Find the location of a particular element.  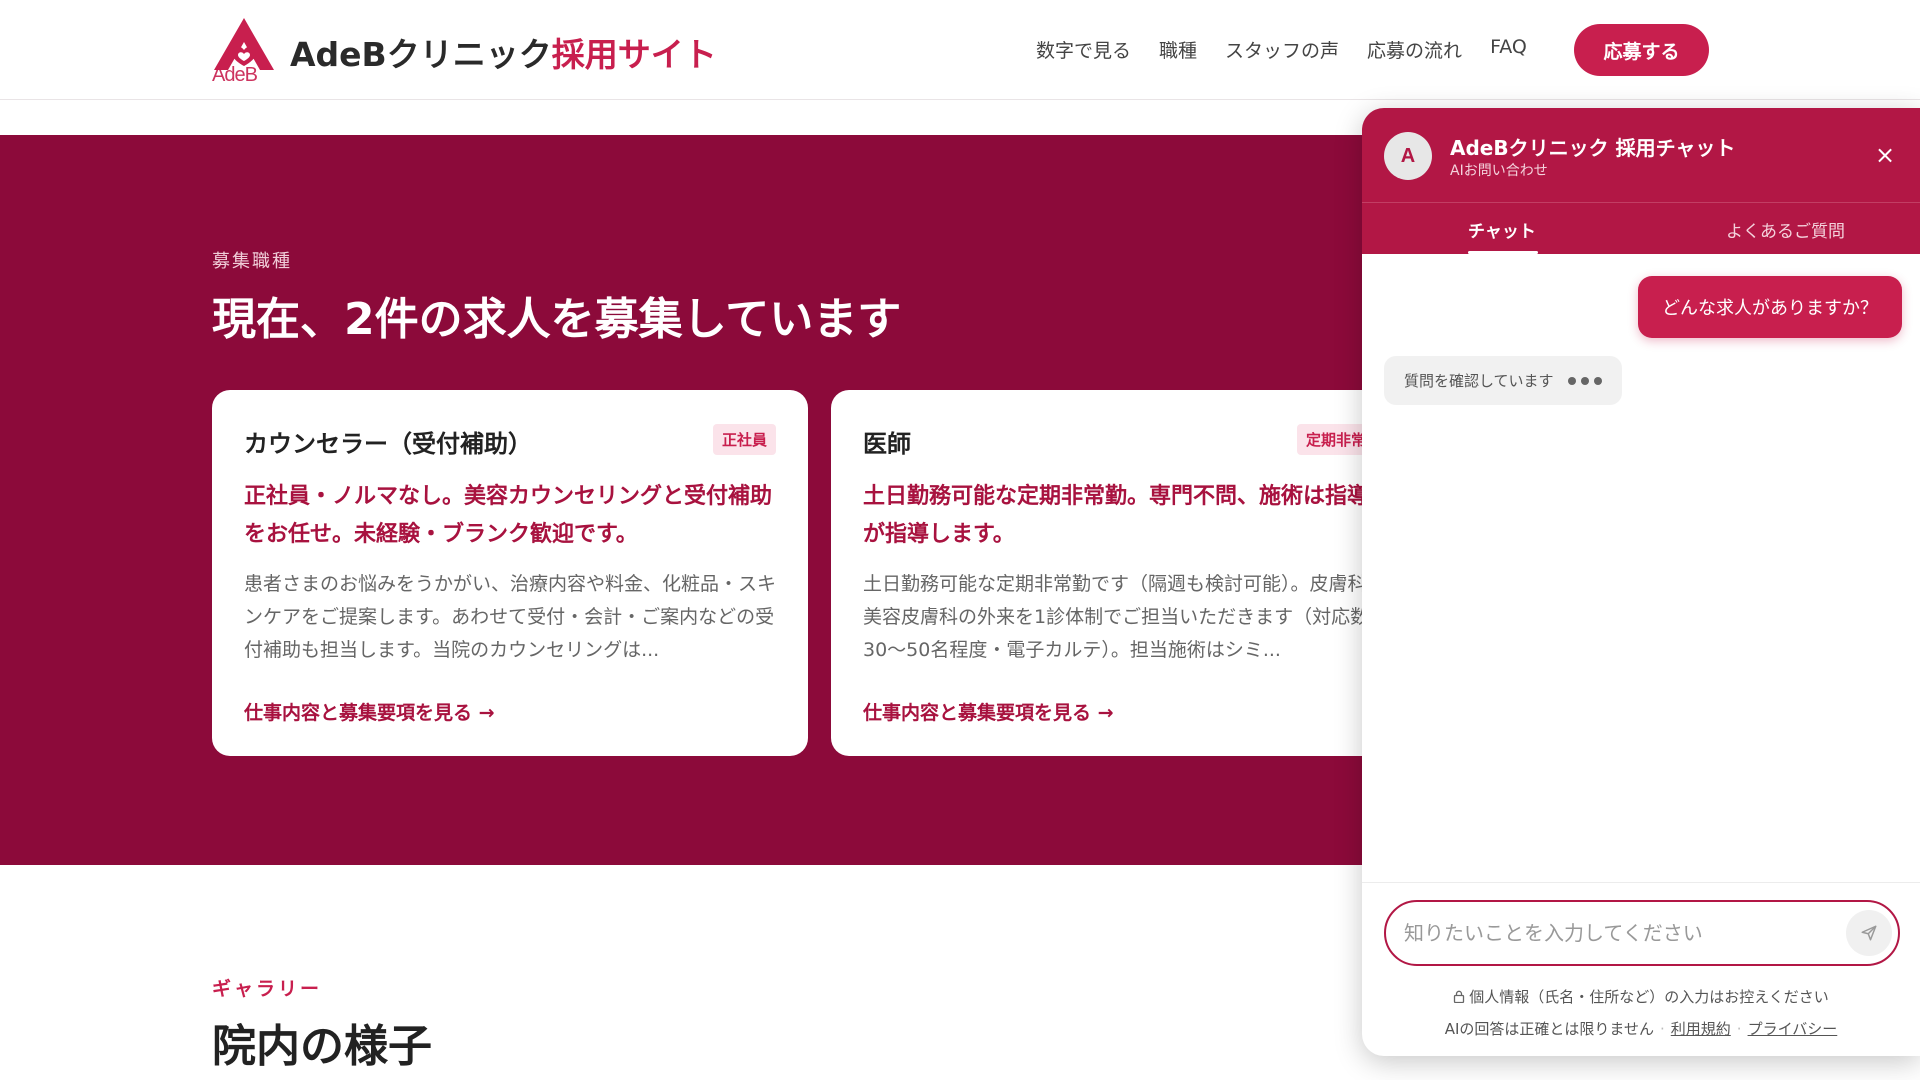

chat-title: AdeBクリニック 採用チャット is located at coordinates (1593, 148).